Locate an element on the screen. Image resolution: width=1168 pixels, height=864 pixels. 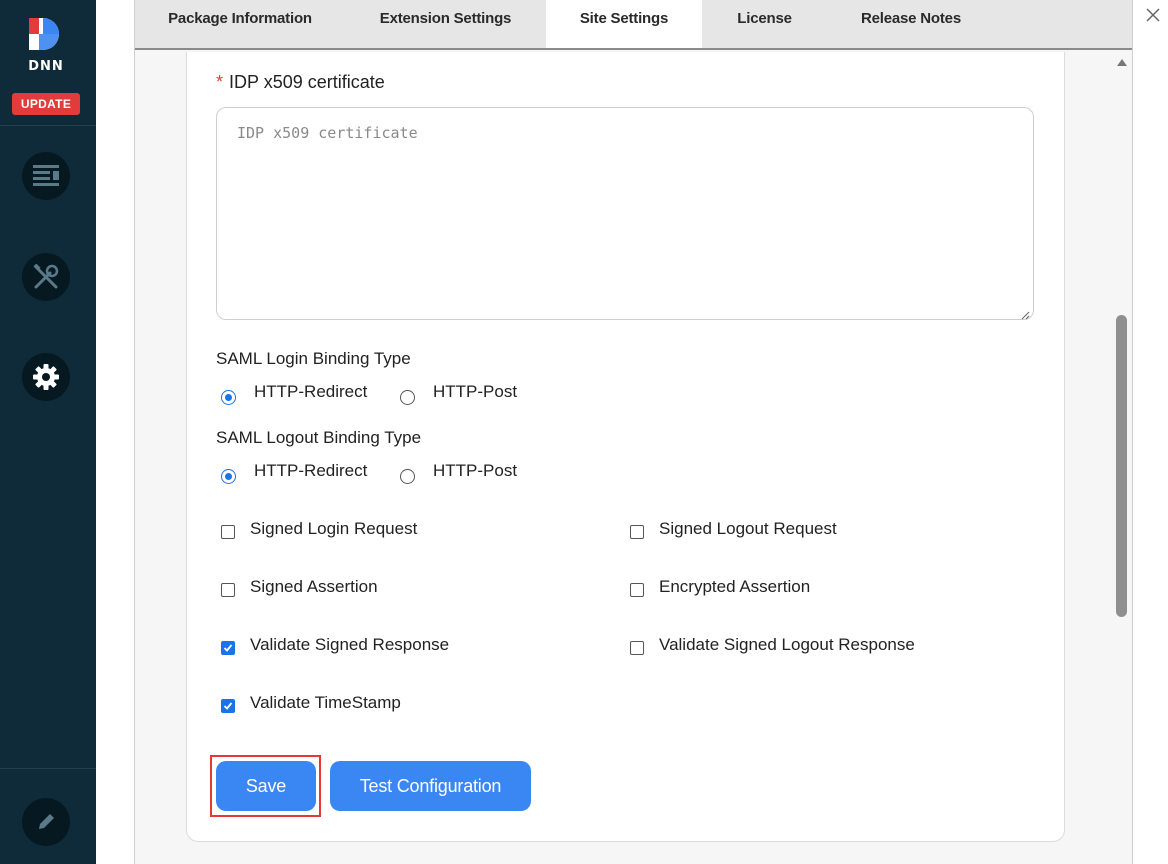
logout-binding-post-label: HTTP-Post is located at coordinates (475, 470).